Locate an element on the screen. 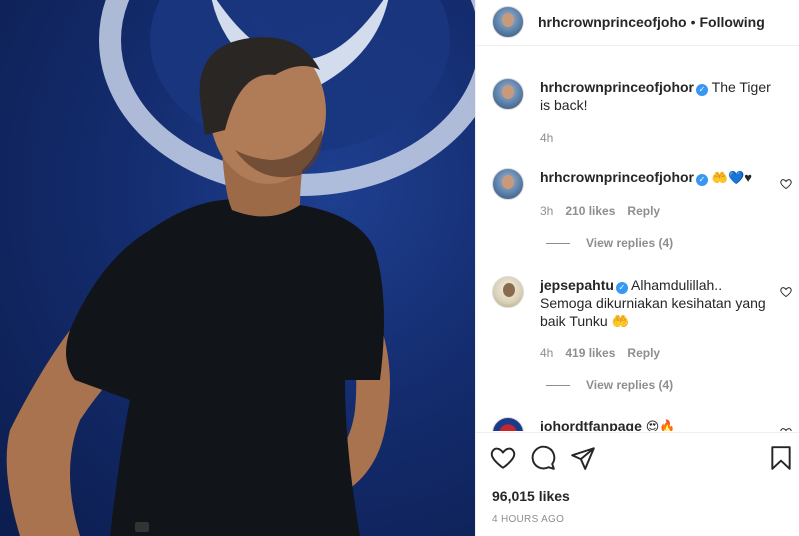 The height and width of the screenshot is (536, 799). following-button: Following is located at coordinates (731, 22).